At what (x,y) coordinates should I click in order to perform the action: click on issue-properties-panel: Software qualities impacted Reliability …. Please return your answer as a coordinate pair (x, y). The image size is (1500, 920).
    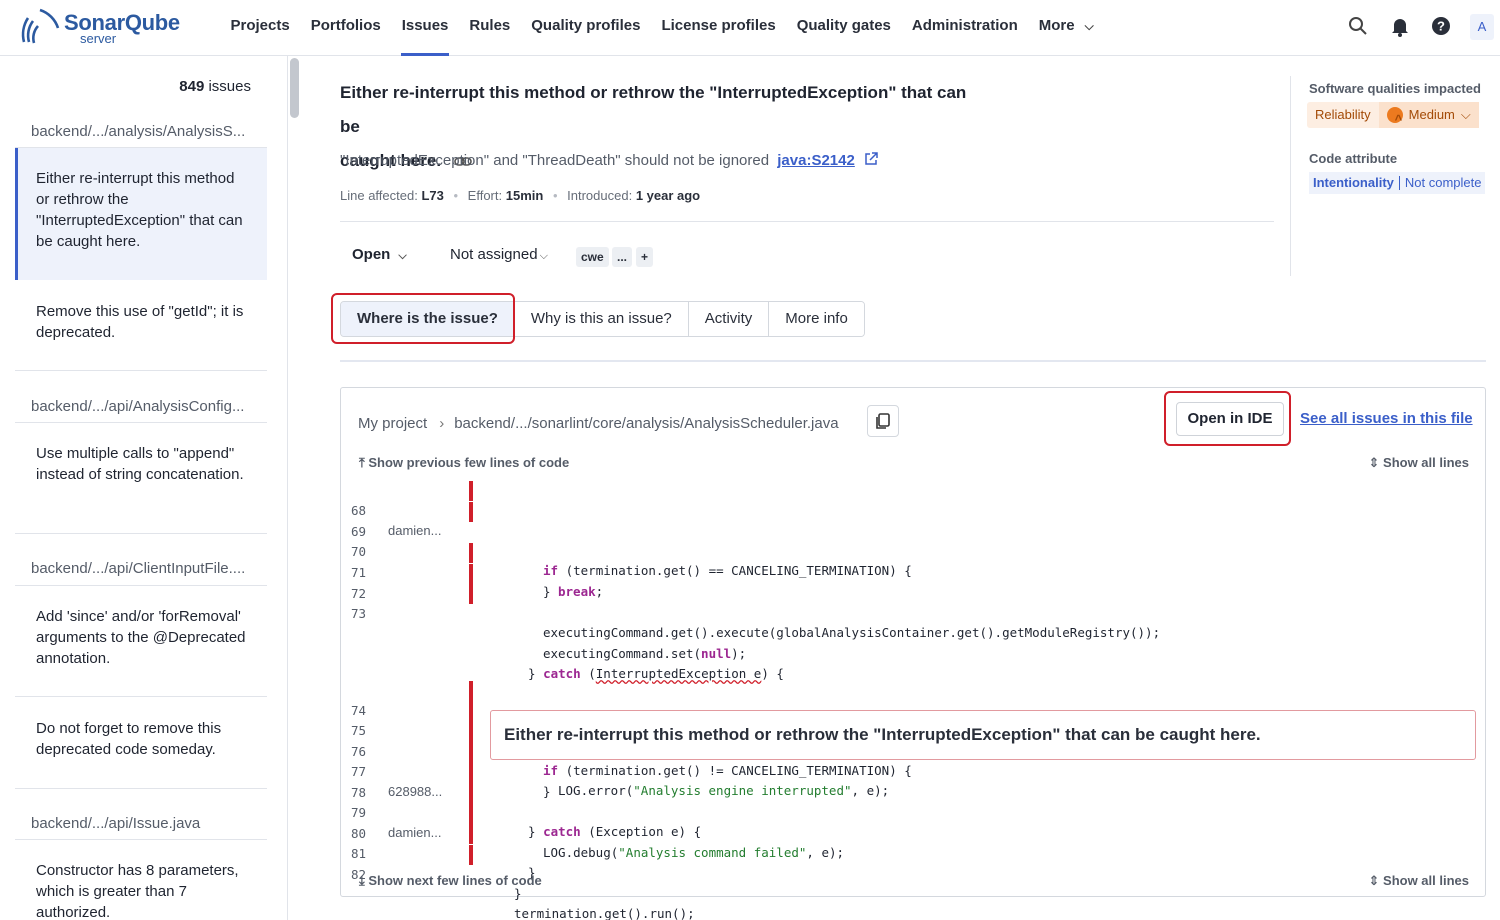
    Looking at the image, I should click on (1390, 176).